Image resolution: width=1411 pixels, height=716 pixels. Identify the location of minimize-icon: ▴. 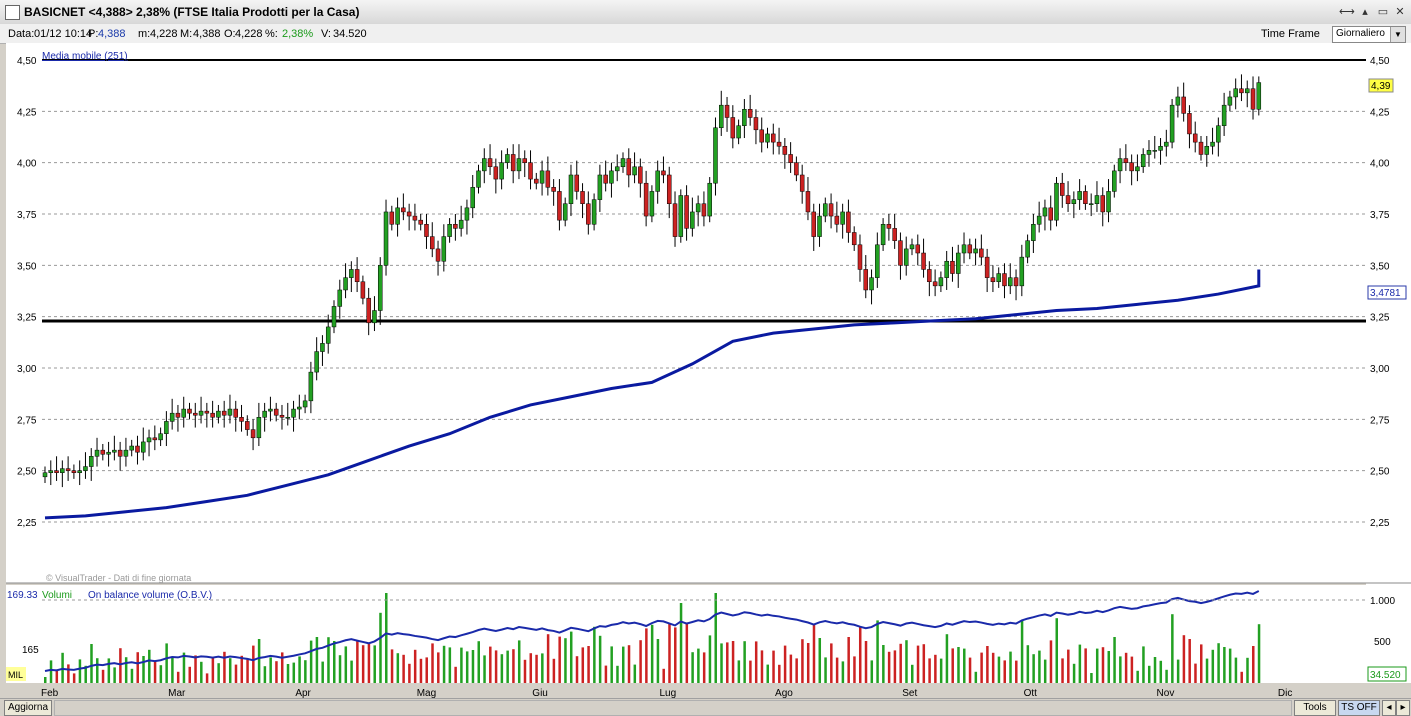
(1365, 12).